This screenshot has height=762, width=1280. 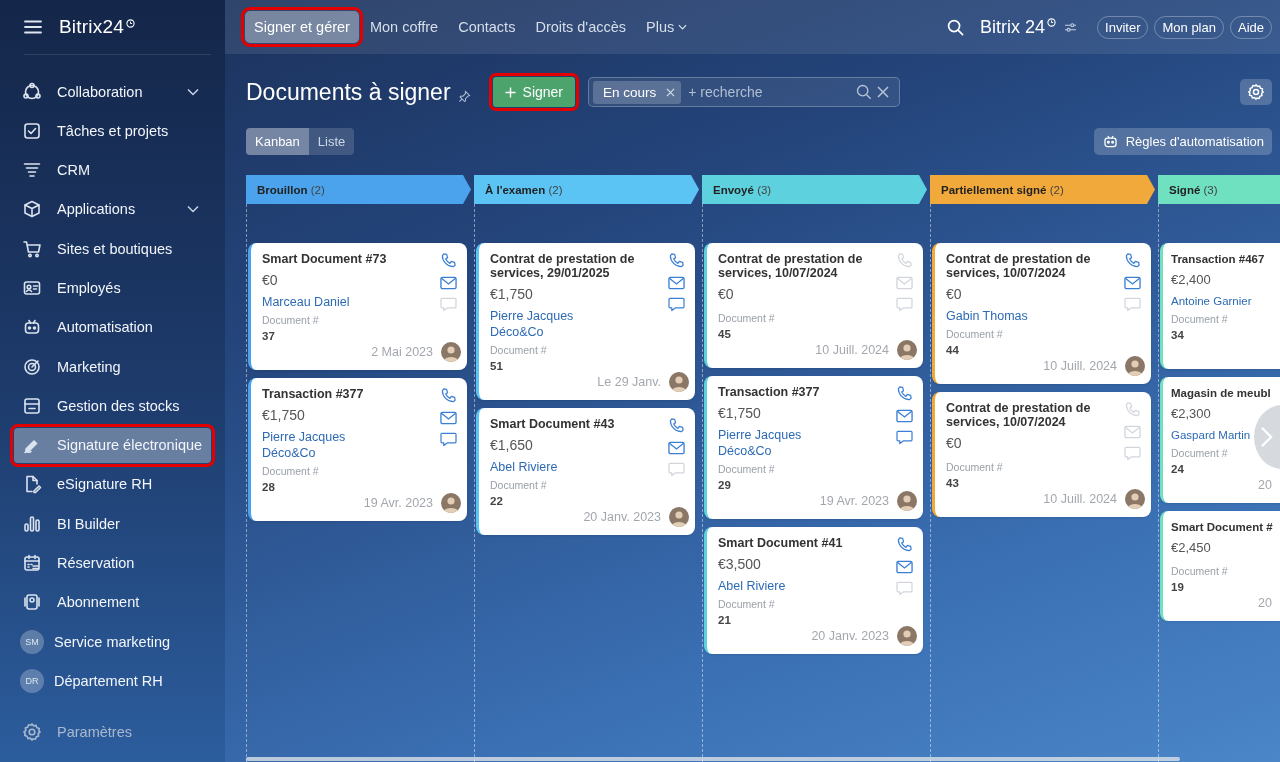 I want to click on plus-icon, so click(x=510, y=92).